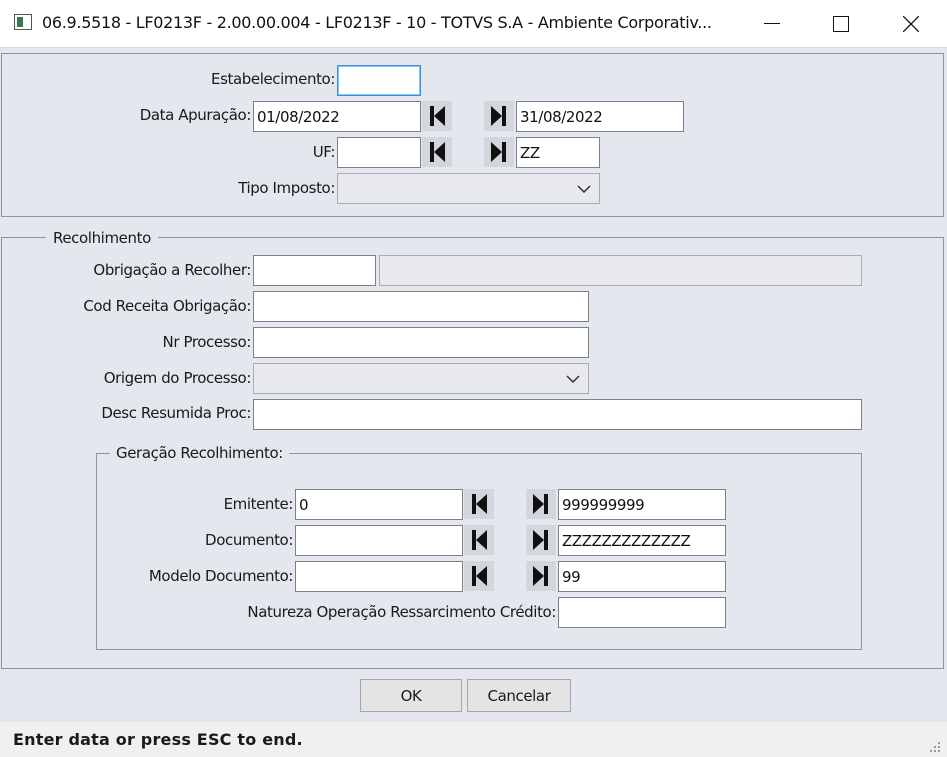 The image size is (947, 757). Describe the element at coordinates (23, 22) in the screenshot. I see `app-icon` at that location.